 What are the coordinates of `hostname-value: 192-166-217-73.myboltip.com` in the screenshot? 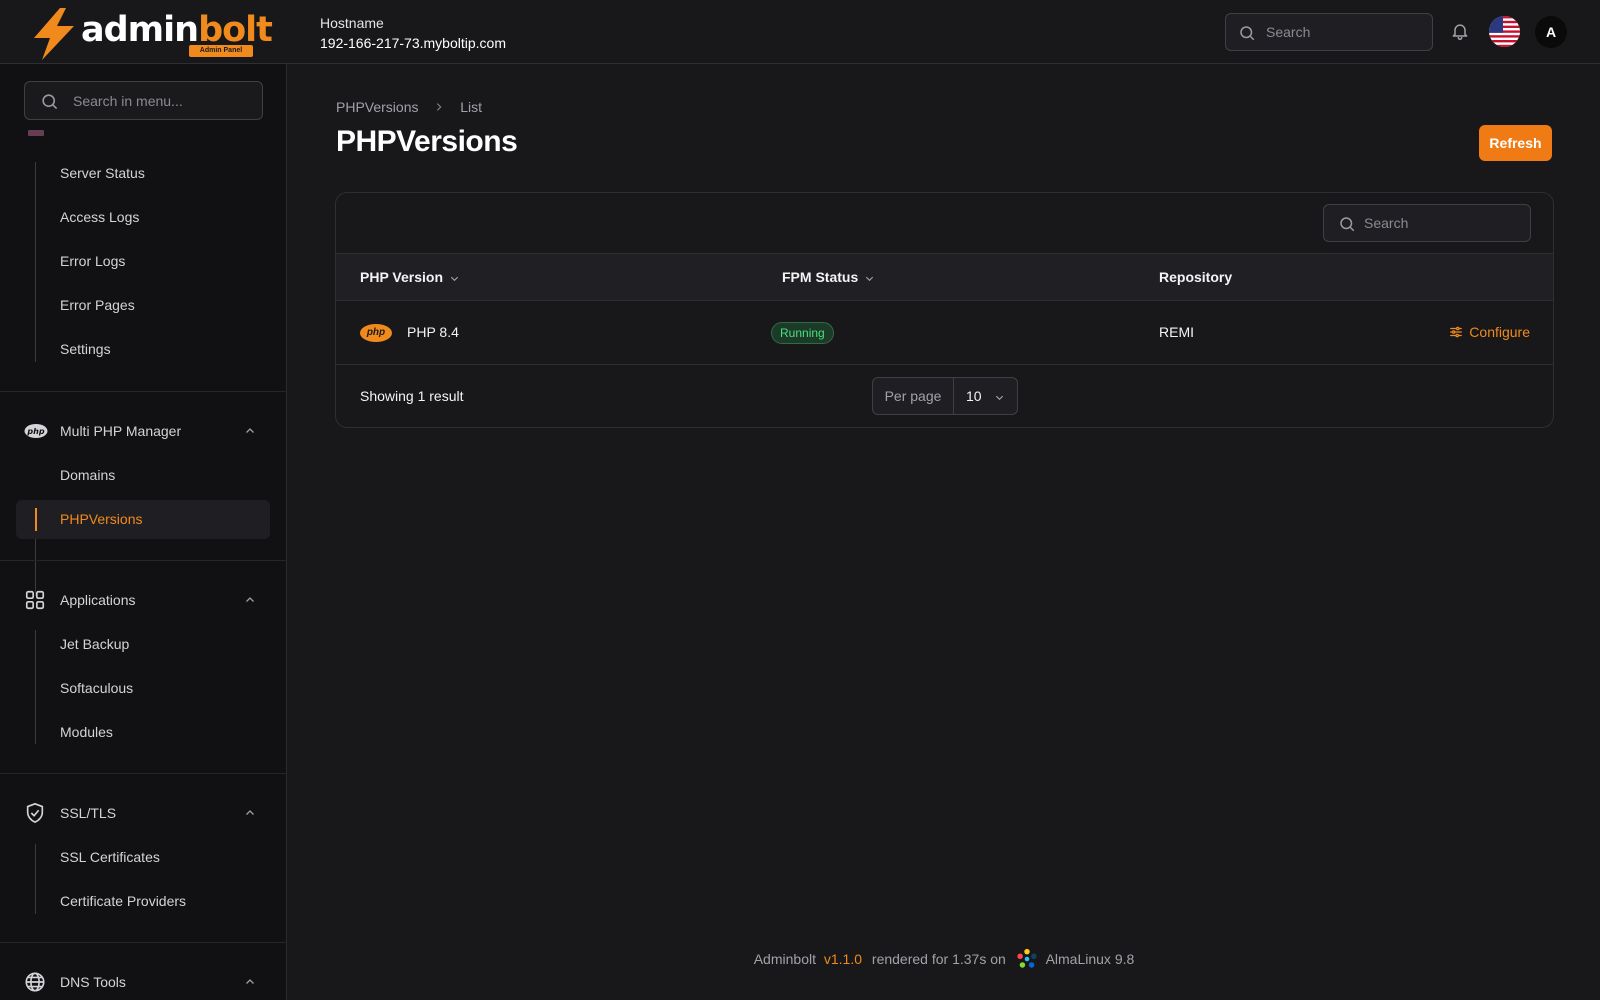 It's located at (413, 43).